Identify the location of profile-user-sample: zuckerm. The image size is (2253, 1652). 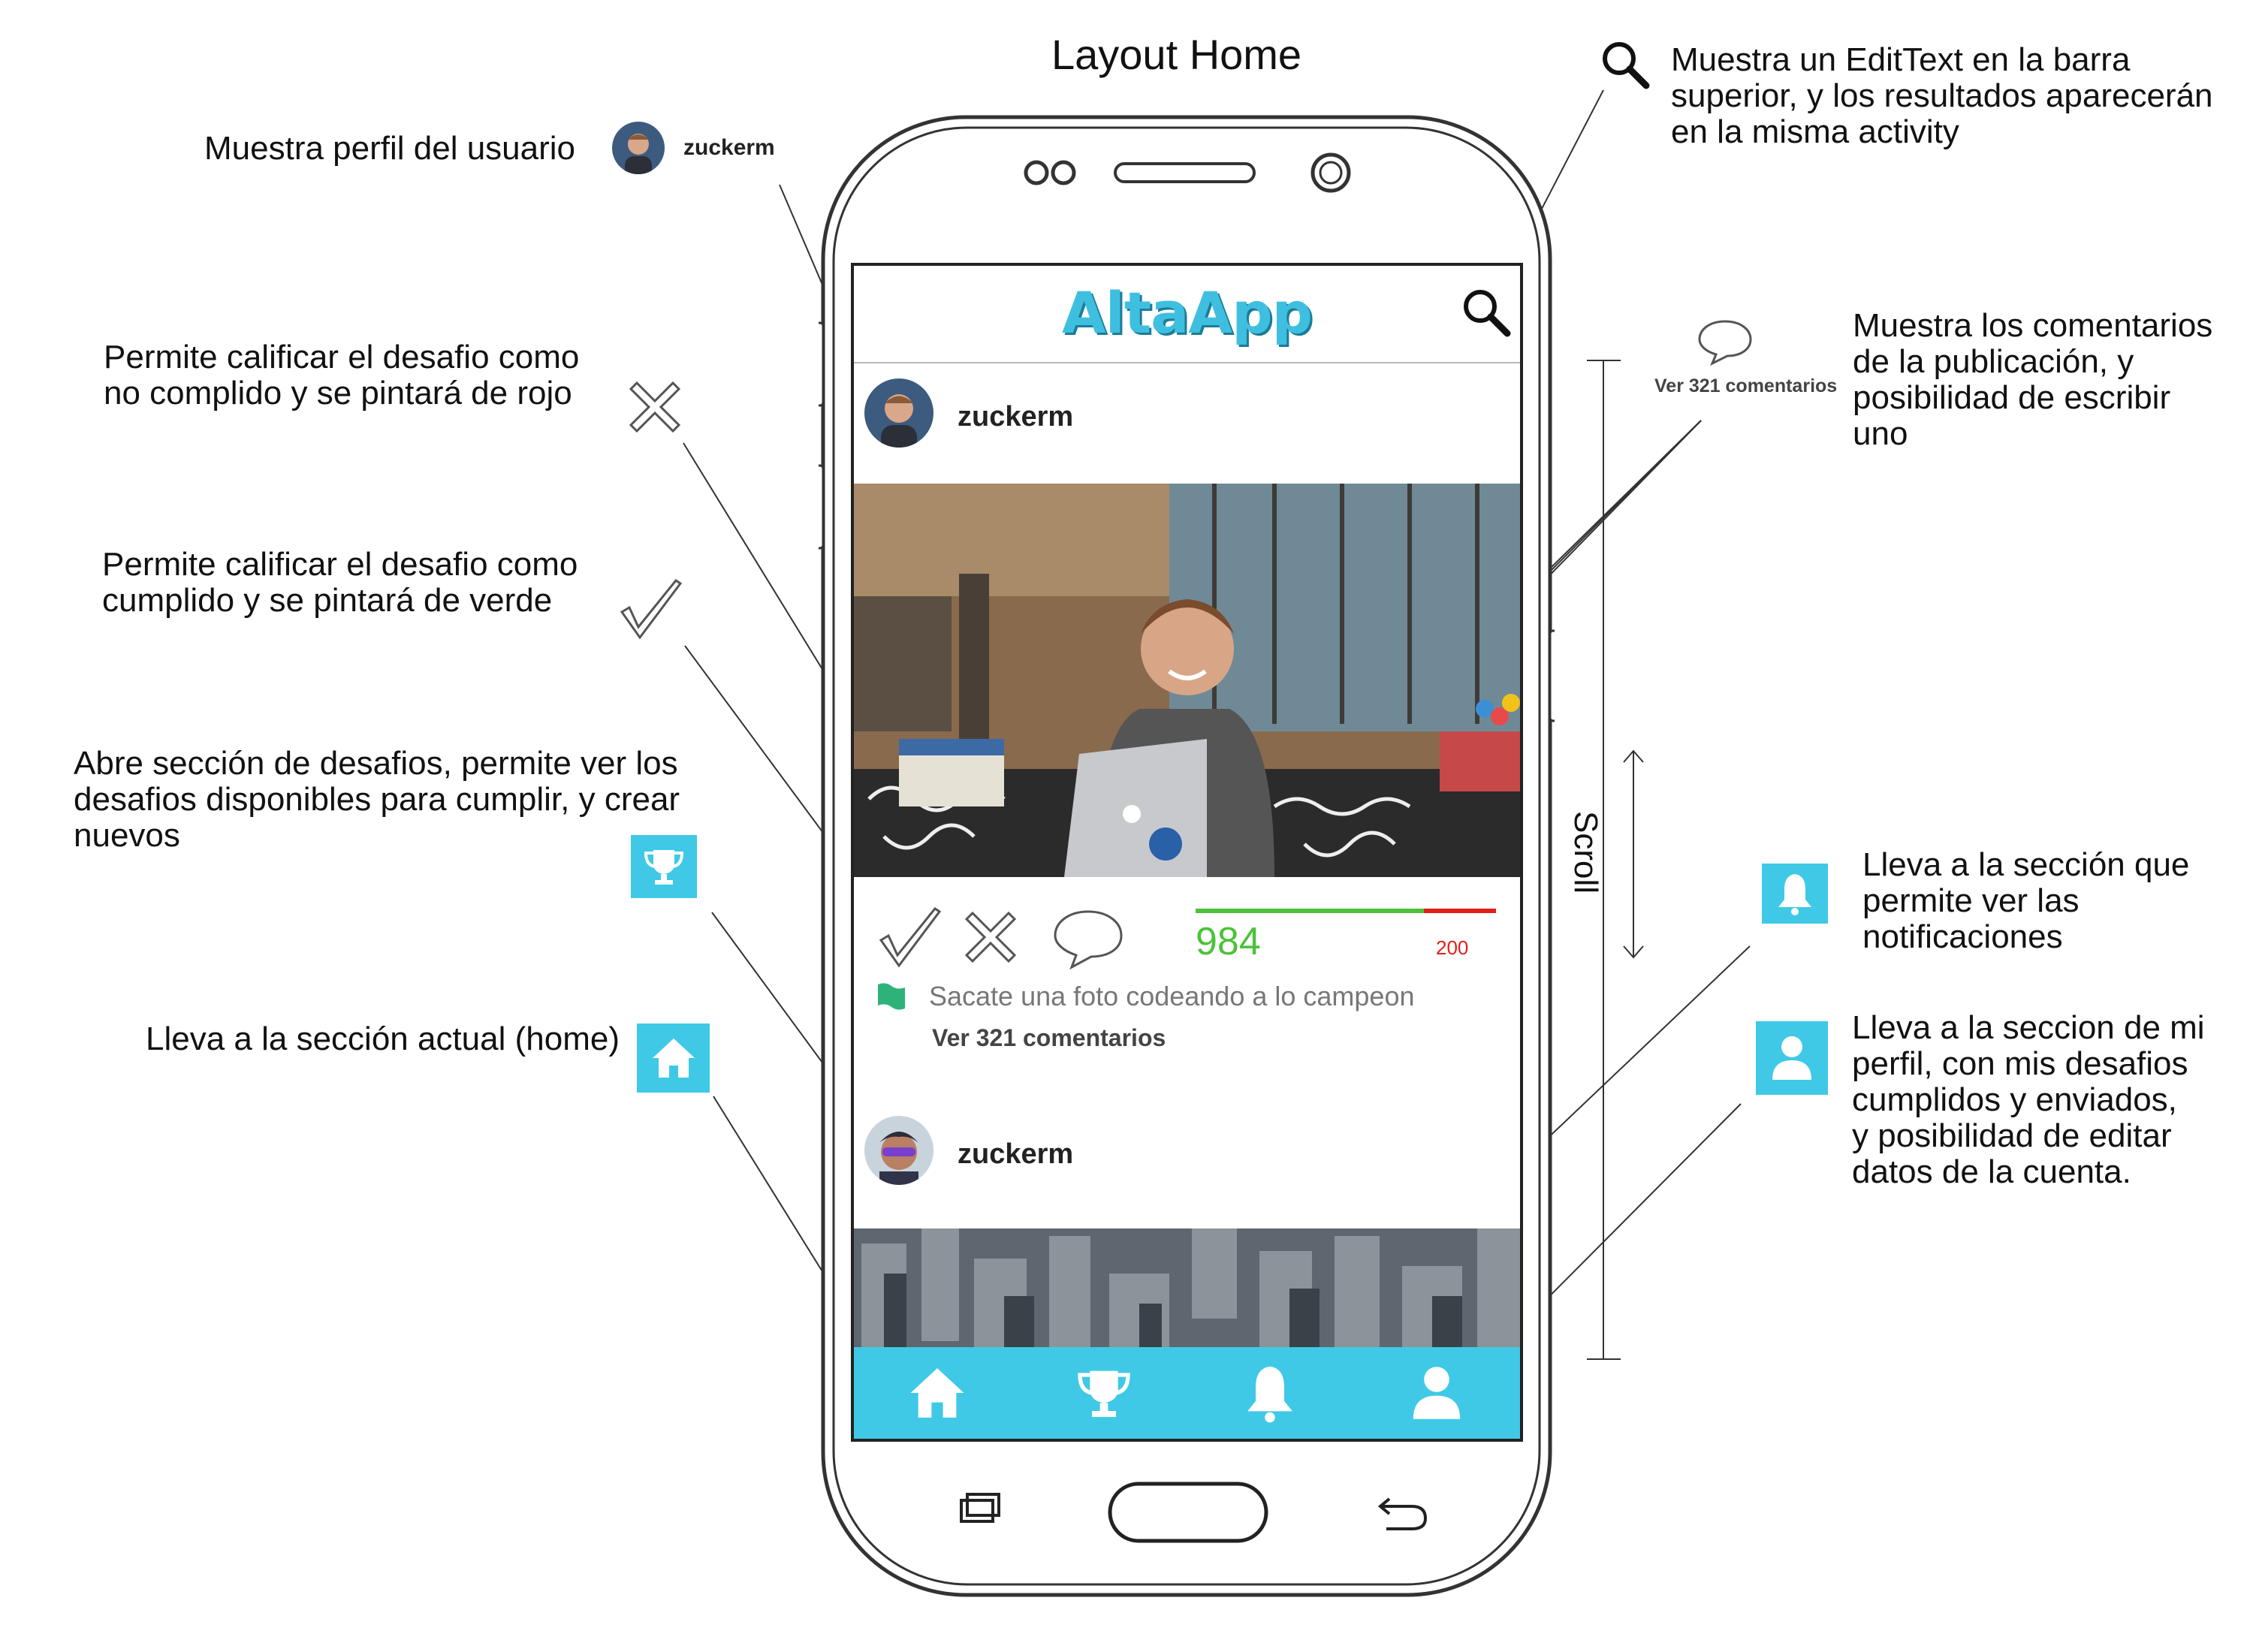
(729, 147).